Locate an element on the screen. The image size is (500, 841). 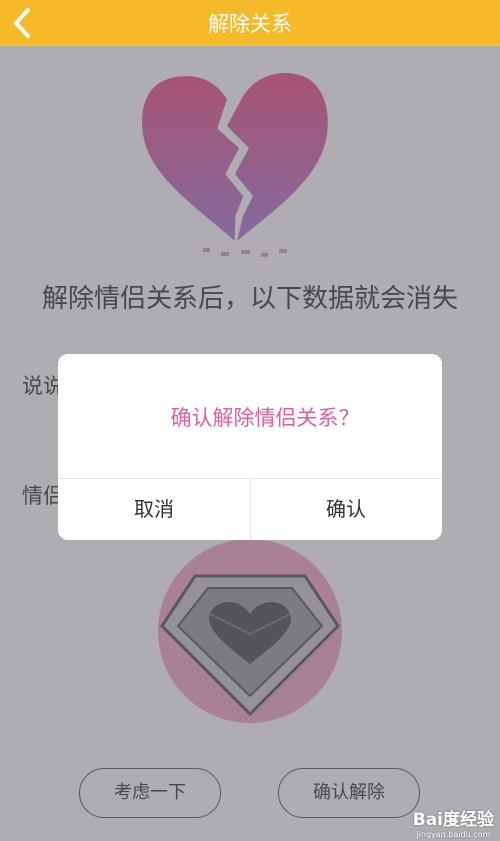
baidu-watermark: Bai度经验 jingyan.baidu.com is located at coordinates (453, 822).